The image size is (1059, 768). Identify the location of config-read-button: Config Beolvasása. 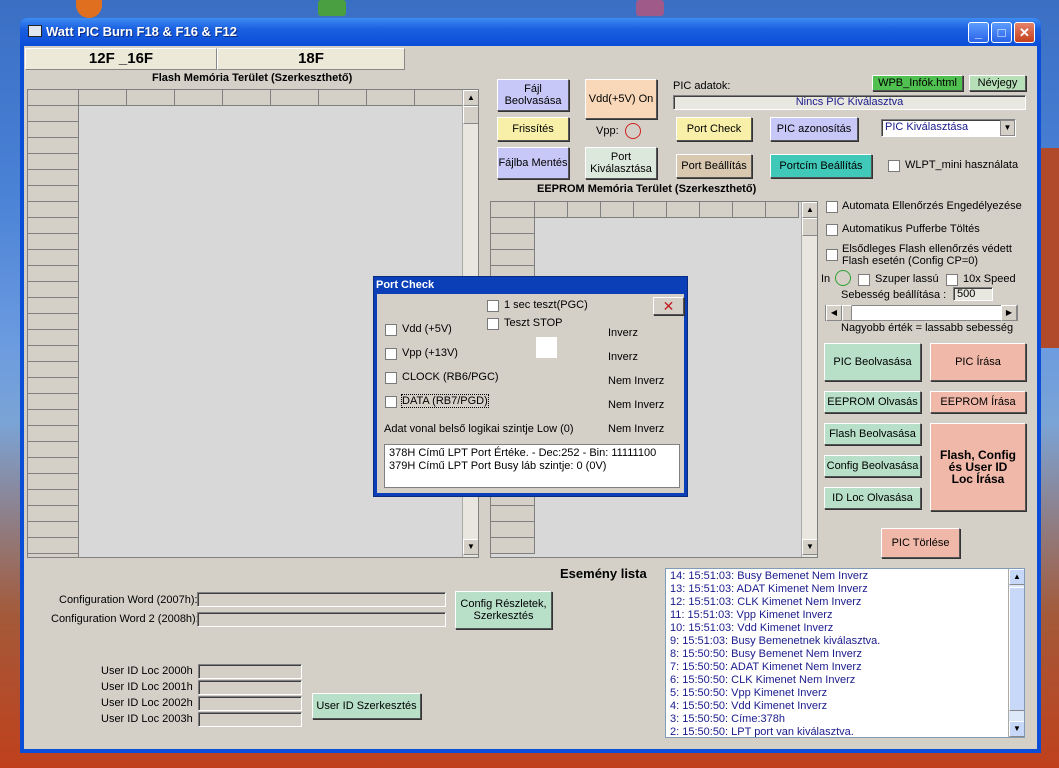
(872, 466).